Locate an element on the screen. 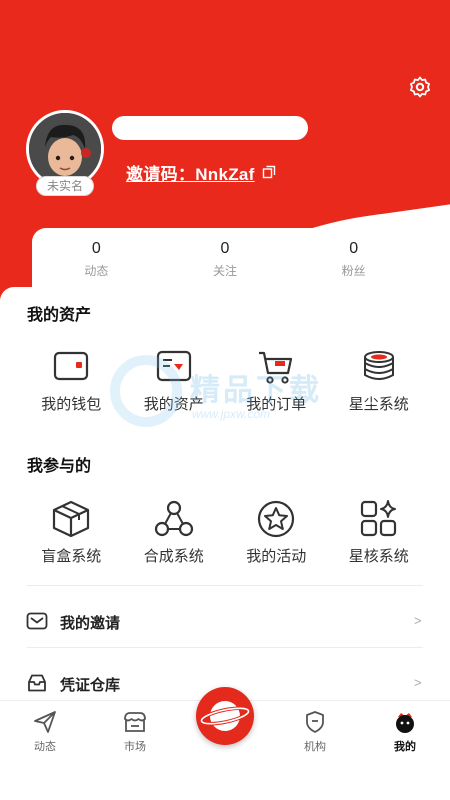  tab-institution: 机构 is located at coordinates (315, 731).